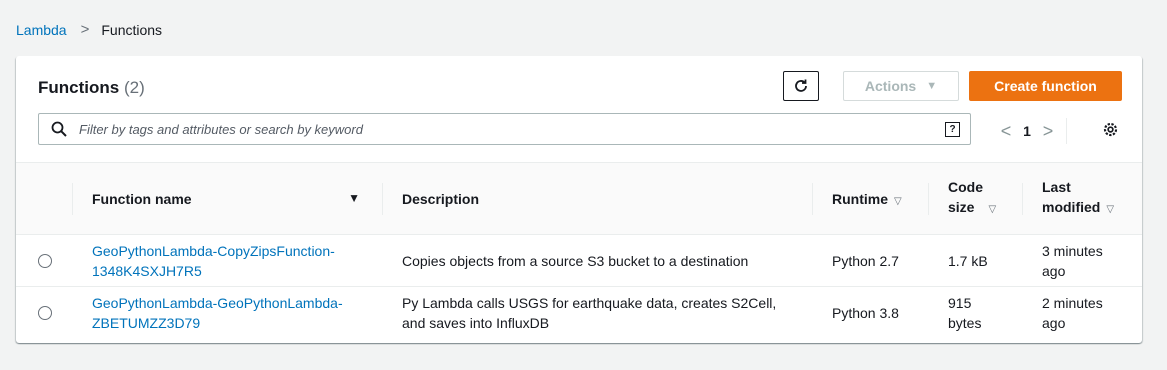 Image resolution: width=1167 pixels, height=370 pixels. I want to click on function-name-line: GeoPythonLambda-GeoPythonLambda-, so click(217, 302).